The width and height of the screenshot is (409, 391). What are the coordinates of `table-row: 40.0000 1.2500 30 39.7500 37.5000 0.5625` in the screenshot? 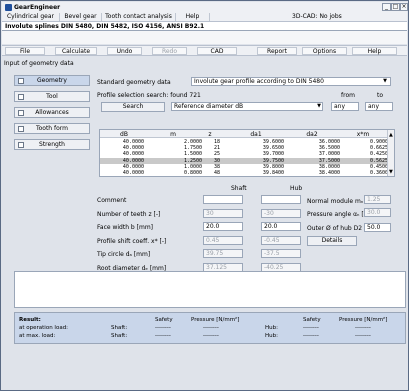 It's located at (244, 160).